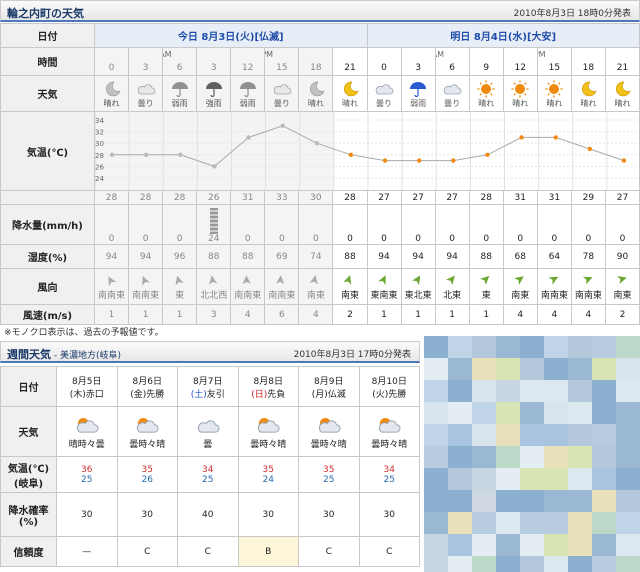 The image size is (640, 572). Describe the element at coordinates (316, 256) in the screenshot. I see `humidity-cell: 74` at that location.